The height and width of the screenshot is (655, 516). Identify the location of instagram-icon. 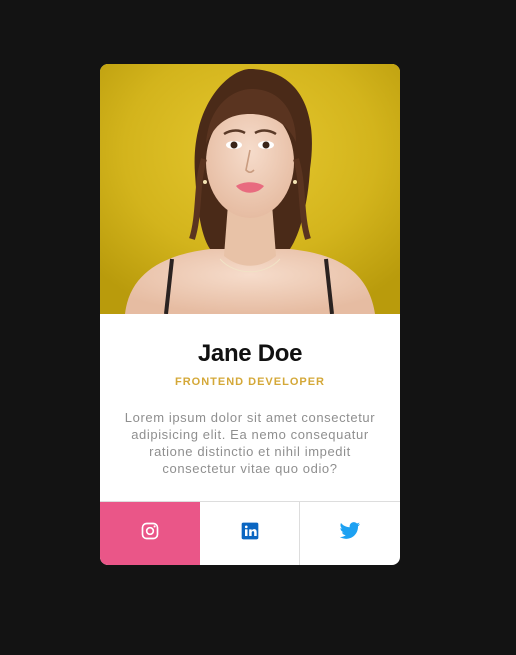
(150, 533).